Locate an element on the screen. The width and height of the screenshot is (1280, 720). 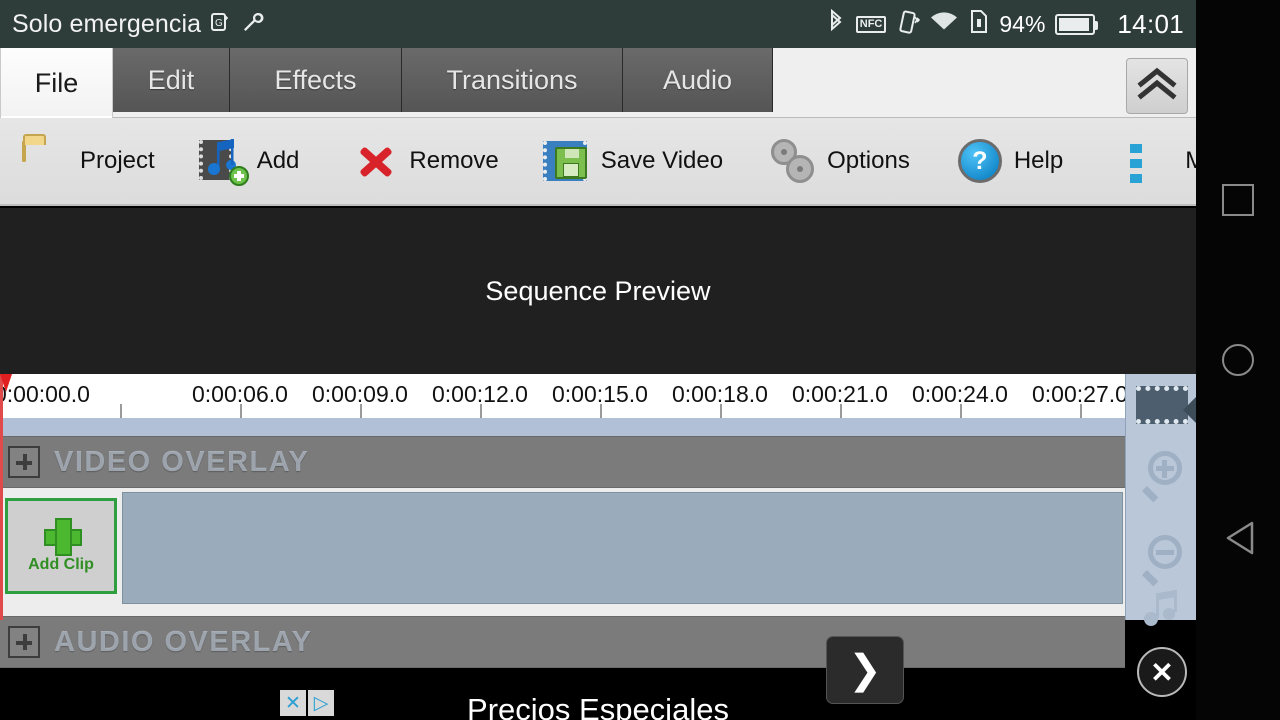
back-triangle-icon is located at coordinates (1239, 529).